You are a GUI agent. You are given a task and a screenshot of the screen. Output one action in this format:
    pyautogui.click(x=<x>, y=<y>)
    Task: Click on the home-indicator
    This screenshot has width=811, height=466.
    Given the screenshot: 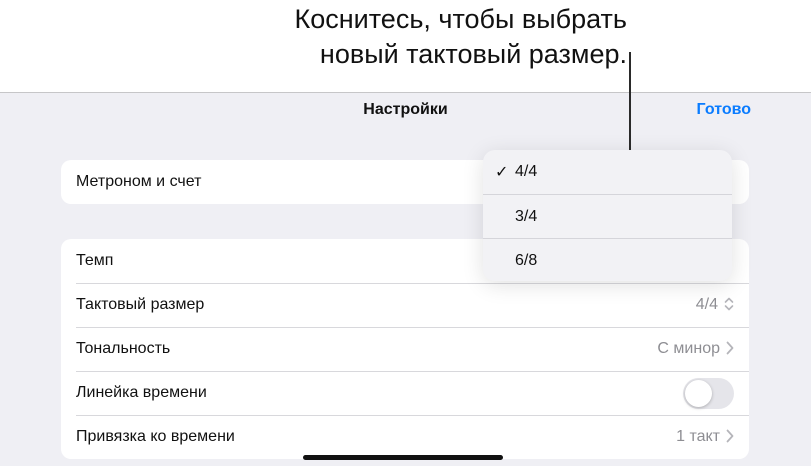 What is the action you would take?
    pyautogui.click(x=403, y=457)
    